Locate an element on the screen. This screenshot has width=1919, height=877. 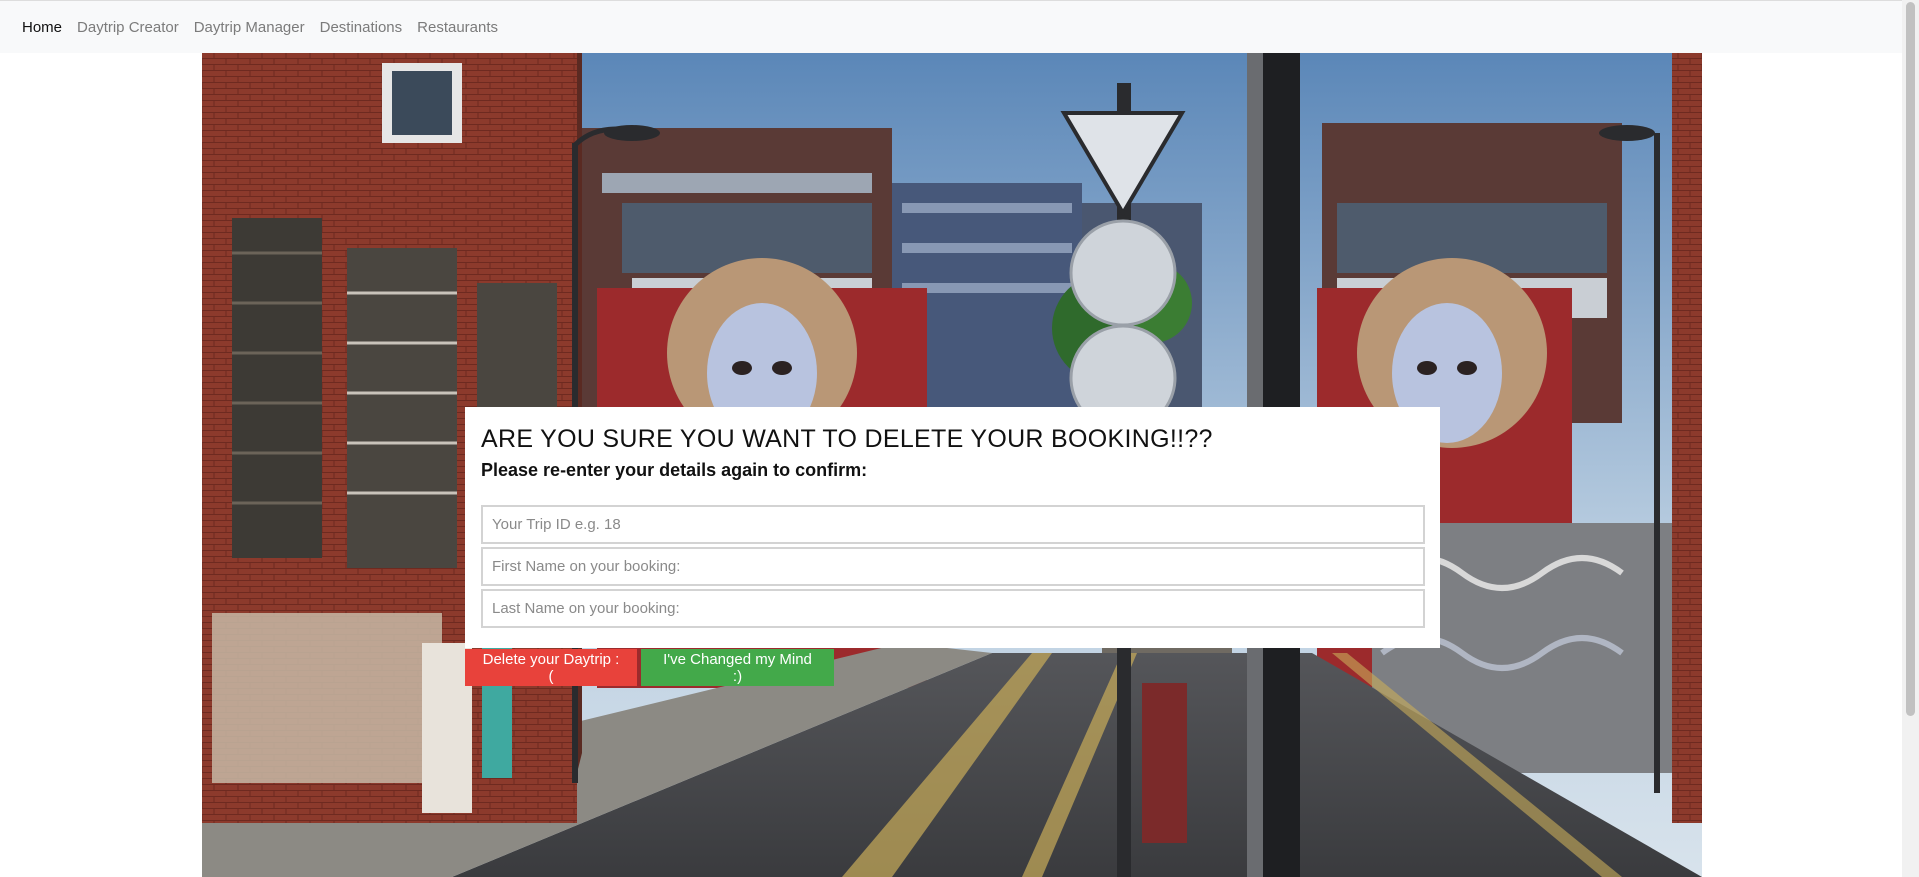
nav-home: Home is located at coordinates (42, 27).